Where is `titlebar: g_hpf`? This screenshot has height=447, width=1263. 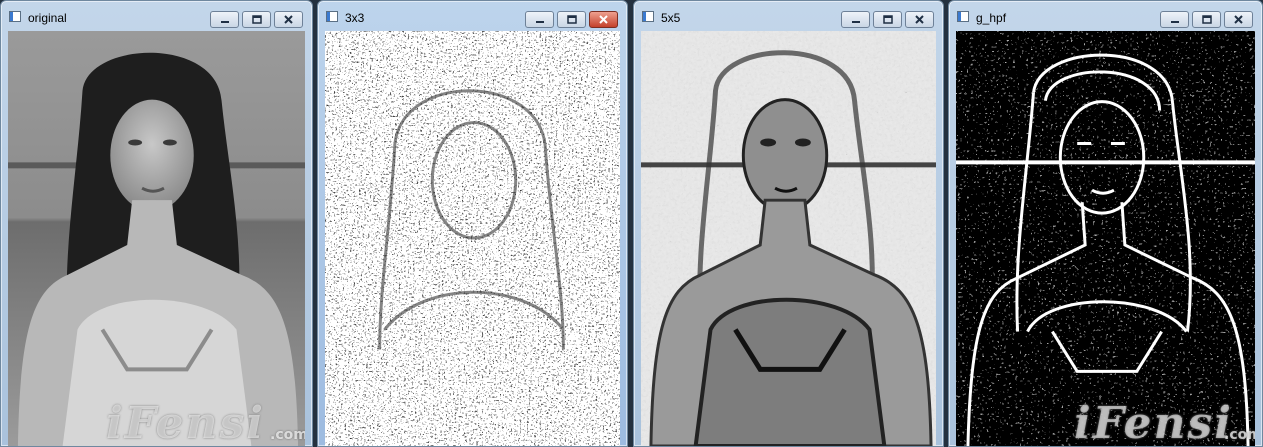 titlebar: g_hpf is located at coordinates (1105, 16).